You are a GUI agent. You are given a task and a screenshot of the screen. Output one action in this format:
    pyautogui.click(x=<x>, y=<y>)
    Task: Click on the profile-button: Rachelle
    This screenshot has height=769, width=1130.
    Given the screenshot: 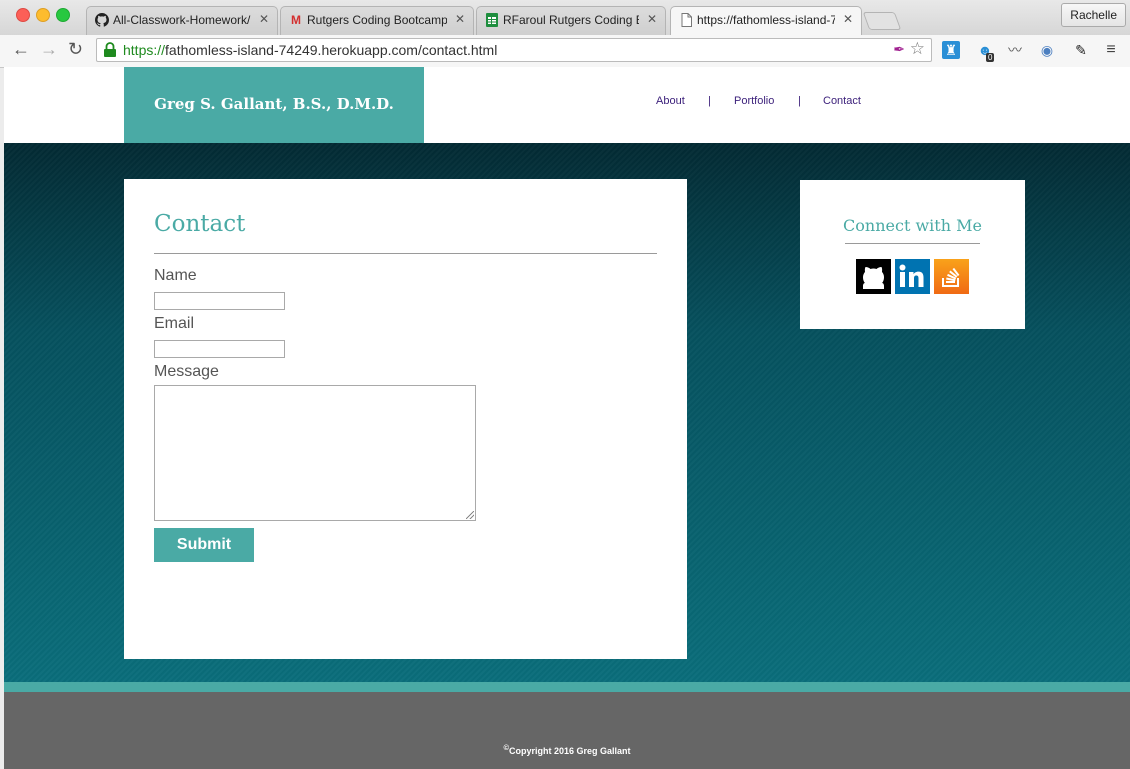 What is the action you would take?
    pyautogui.click(x=1093, y=15)
    